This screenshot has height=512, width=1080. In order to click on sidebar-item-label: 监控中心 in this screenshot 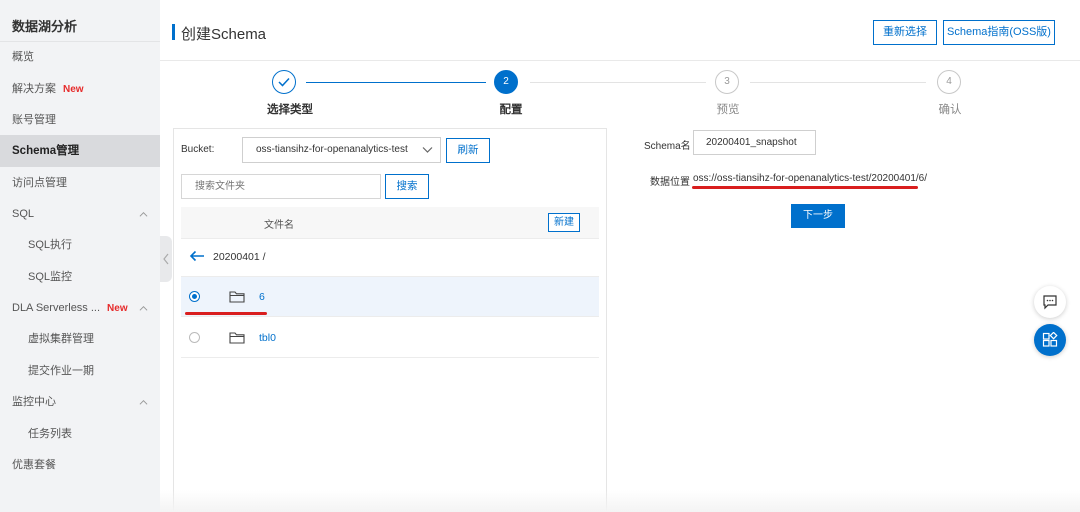, I will do `click(34, 402)`.